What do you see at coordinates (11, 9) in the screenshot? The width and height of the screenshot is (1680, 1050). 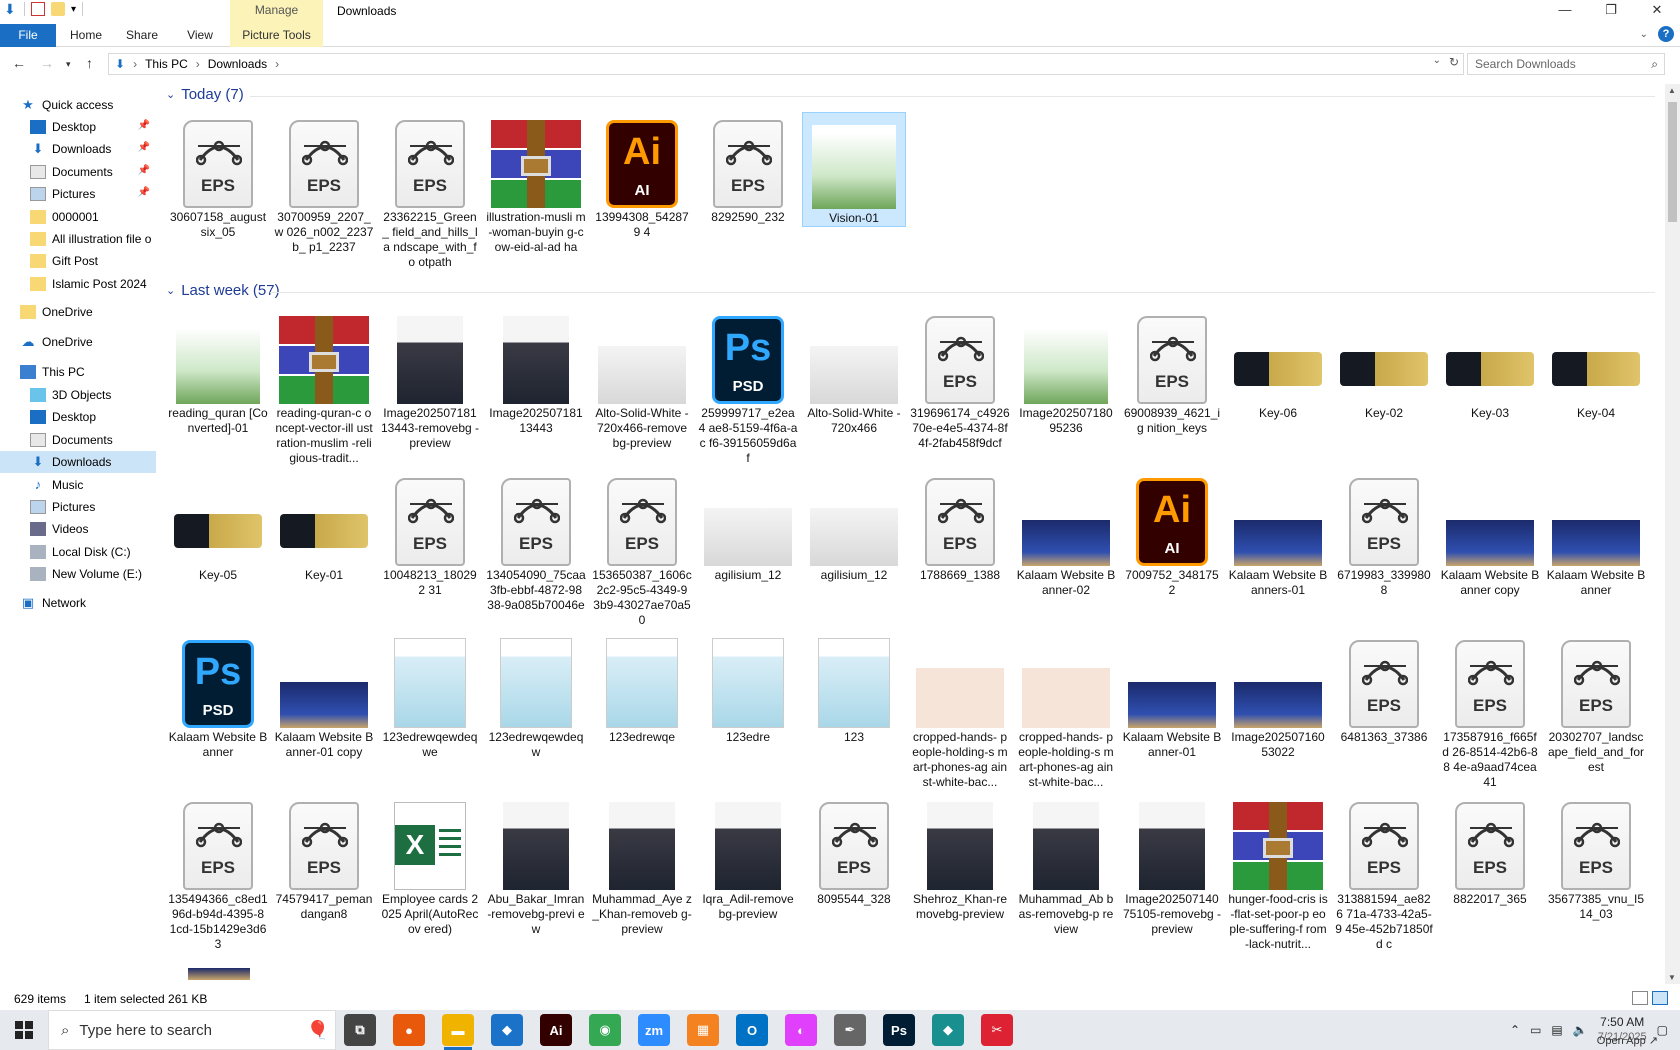 I see `download-arrow-icon: ⬇` at bounding box center [11, 9].